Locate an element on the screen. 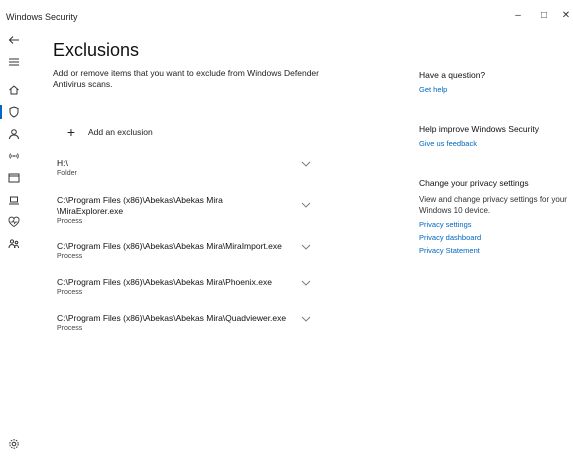 The image size is (573, 457). add-exclusion-button: + Add an exclusion is located at coordinates (130, 132).